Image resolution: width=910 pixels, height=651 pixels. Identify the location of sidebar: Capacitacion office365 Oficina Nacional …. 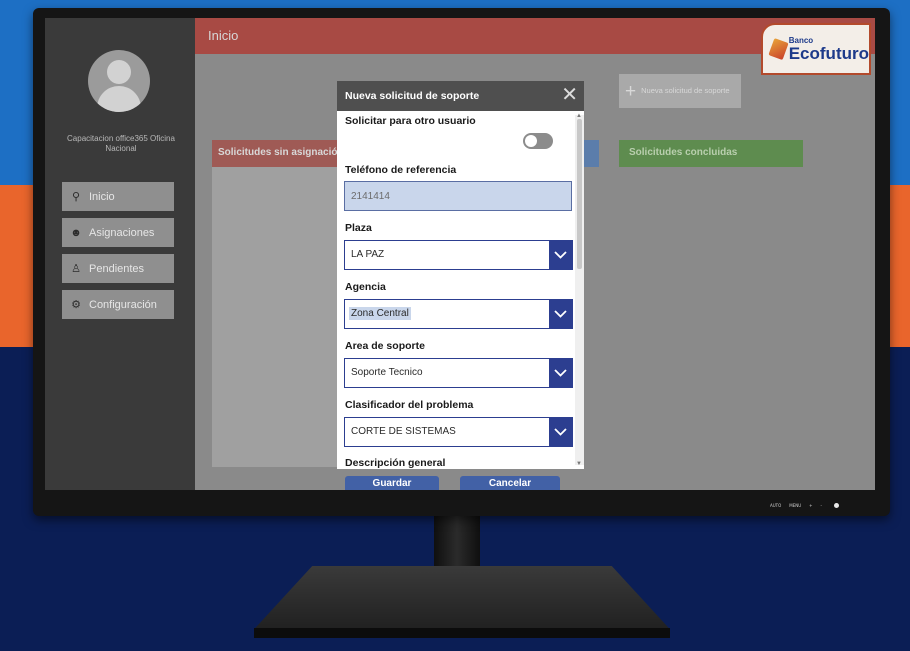
(120, 254).